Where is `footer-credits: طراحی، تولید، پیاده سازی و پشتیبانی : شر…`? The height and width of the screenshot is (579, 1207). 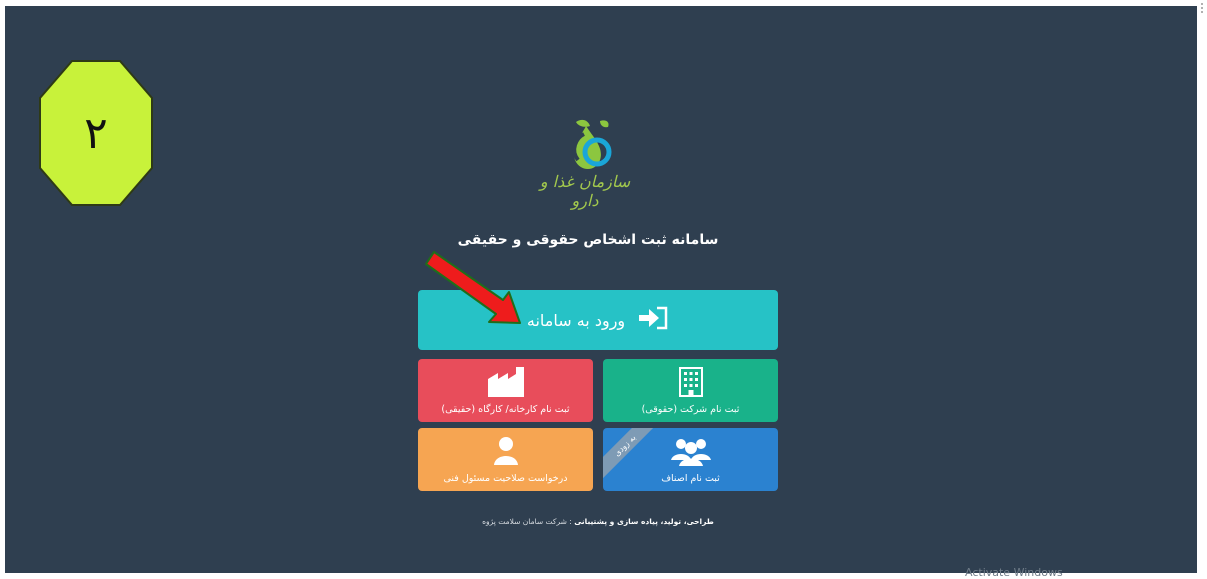 footer-credits: طراحی، تولید، پیاده سازی و پشتیبانی : شر… is located at coordinates (598, 521).